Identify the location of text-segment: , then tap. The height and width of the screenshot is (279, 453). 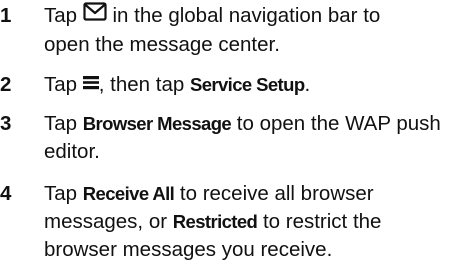
(141, 84).